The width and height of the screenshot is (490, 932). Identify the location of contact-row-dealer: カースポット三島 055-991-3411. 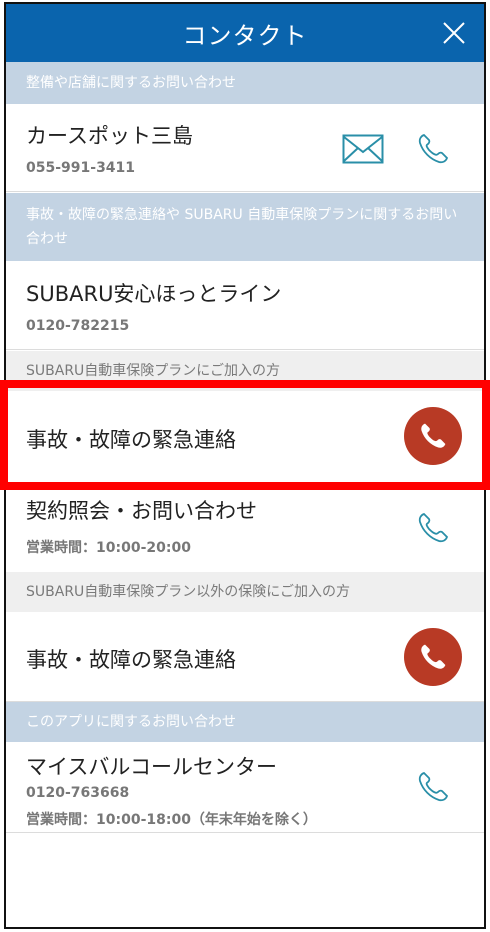
(245, 148).